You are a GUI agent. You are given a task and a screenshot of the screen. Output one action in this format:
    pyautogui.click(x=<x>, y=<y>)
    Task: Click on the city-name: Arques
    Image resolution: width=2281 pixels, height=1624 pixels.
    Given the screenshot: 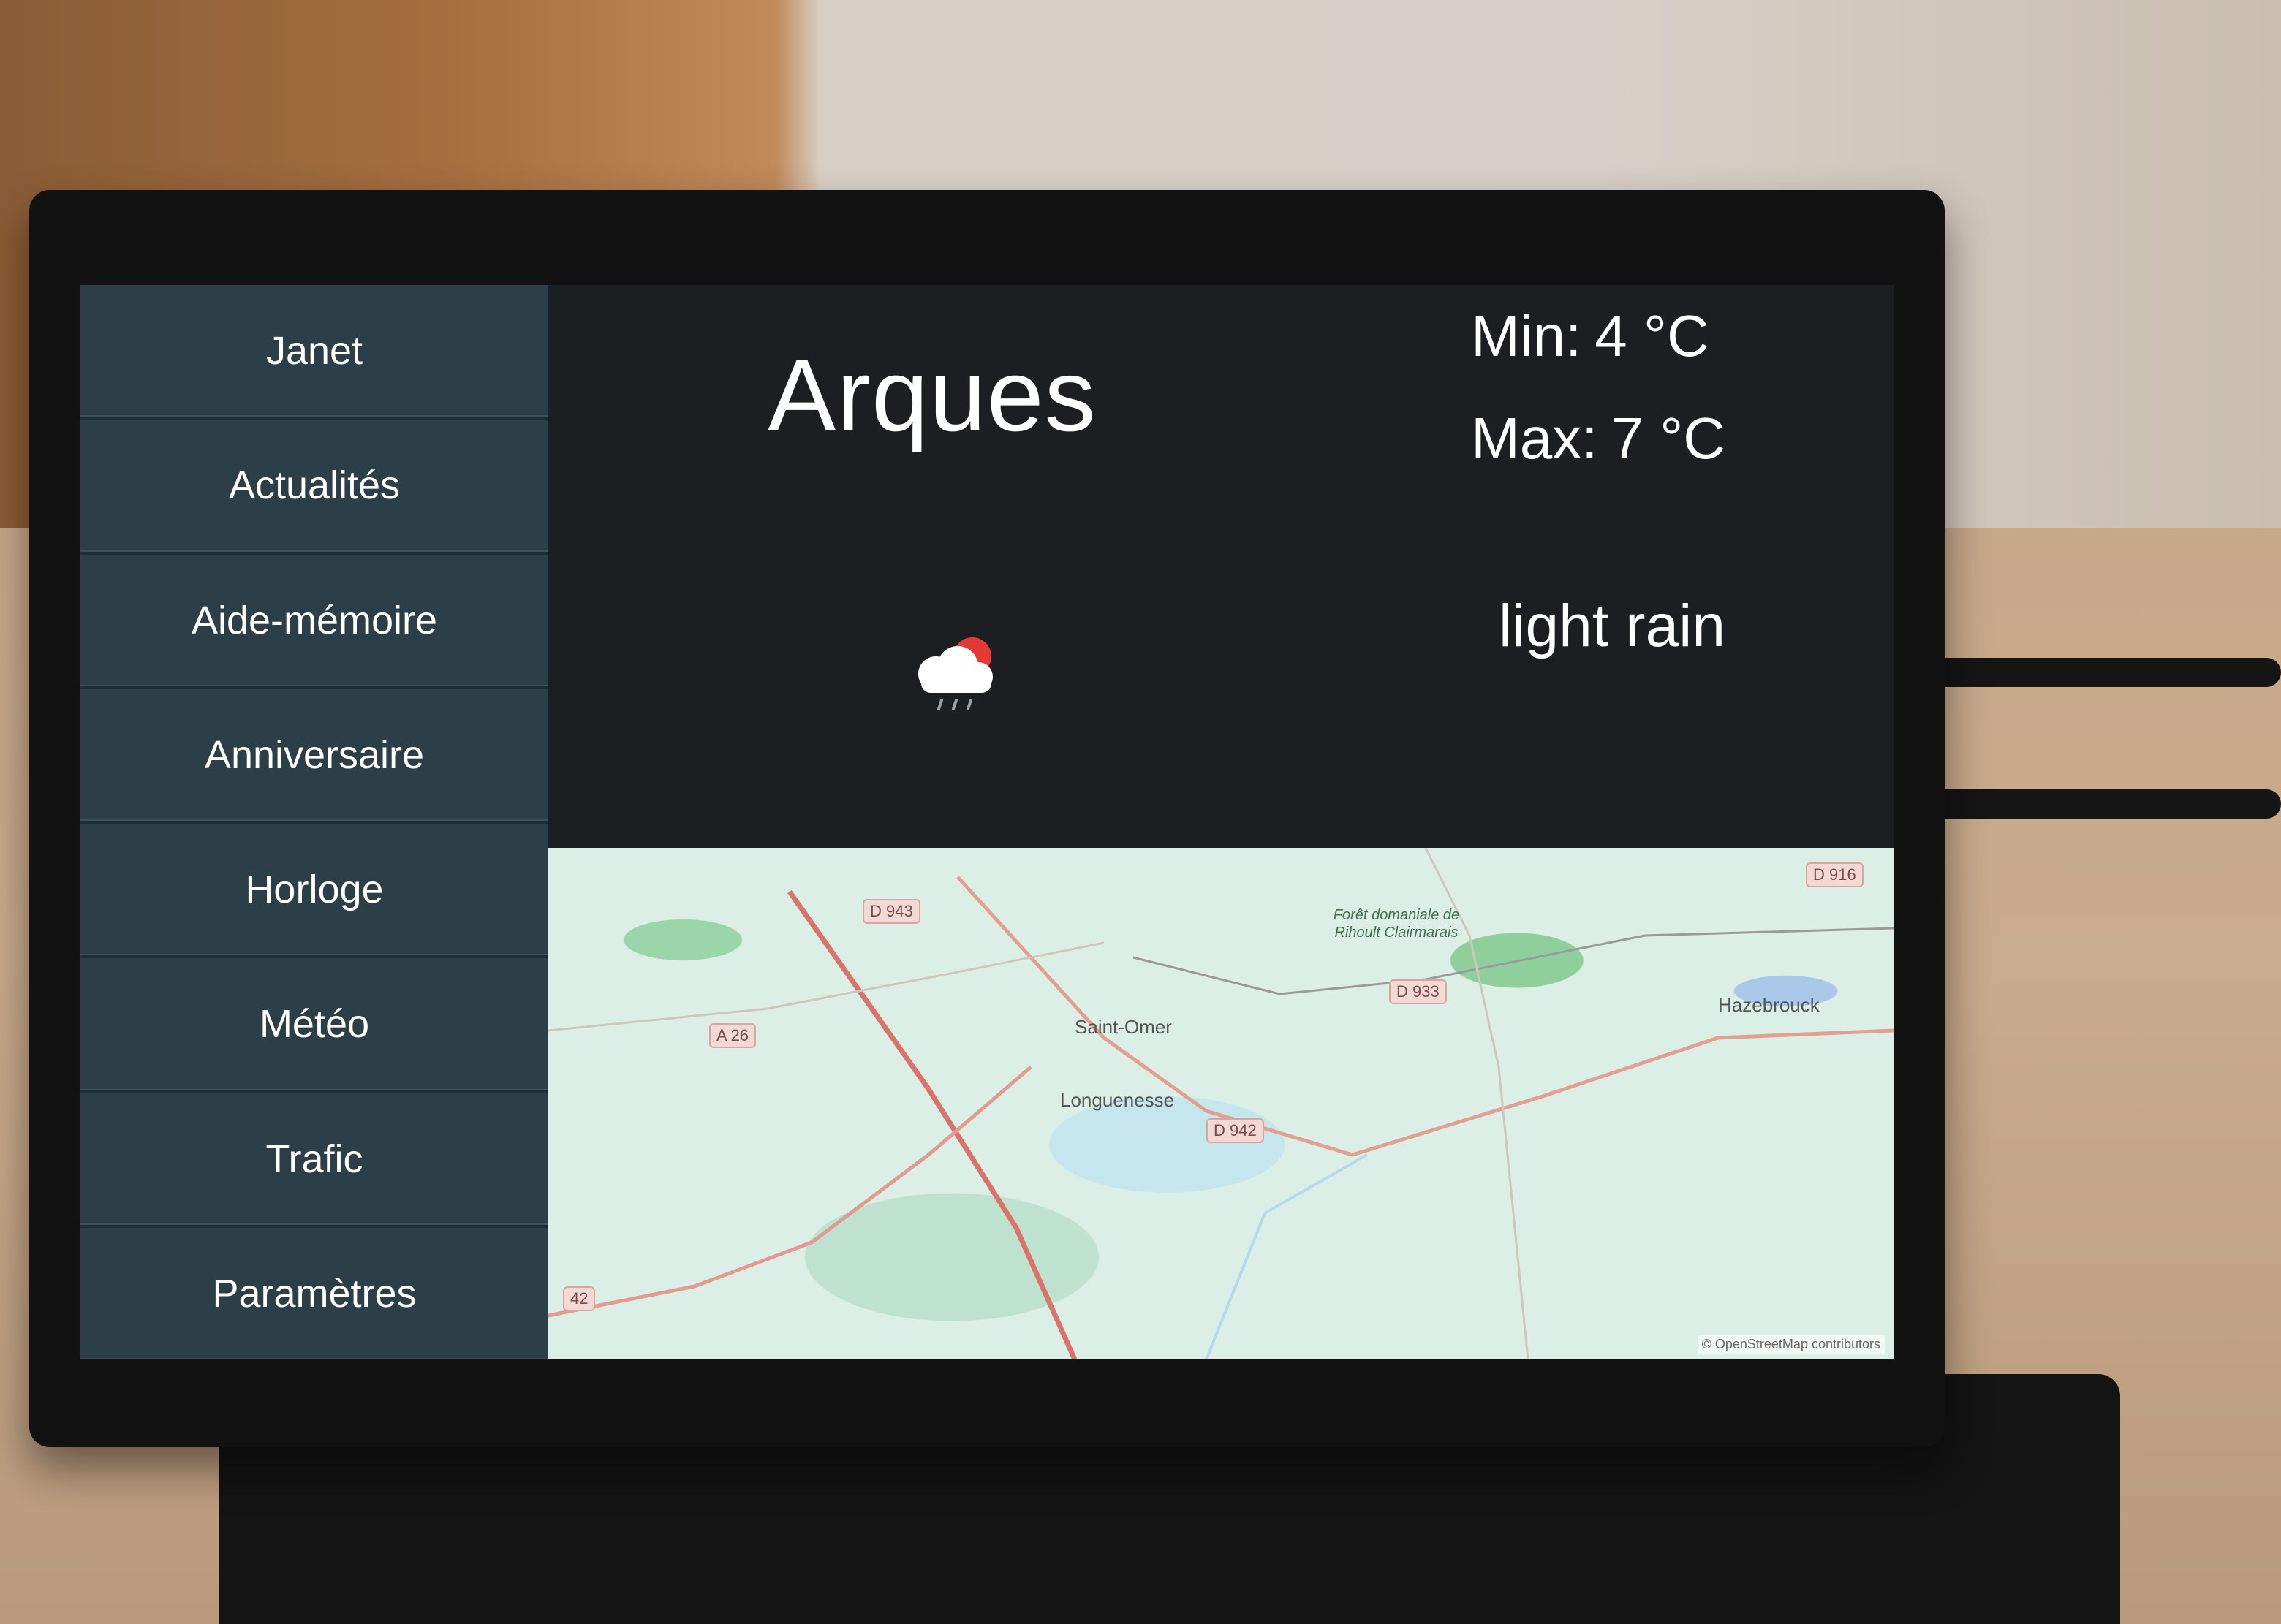 What is the action you would take?
    pyautogui.click(x=932, y=395)
    